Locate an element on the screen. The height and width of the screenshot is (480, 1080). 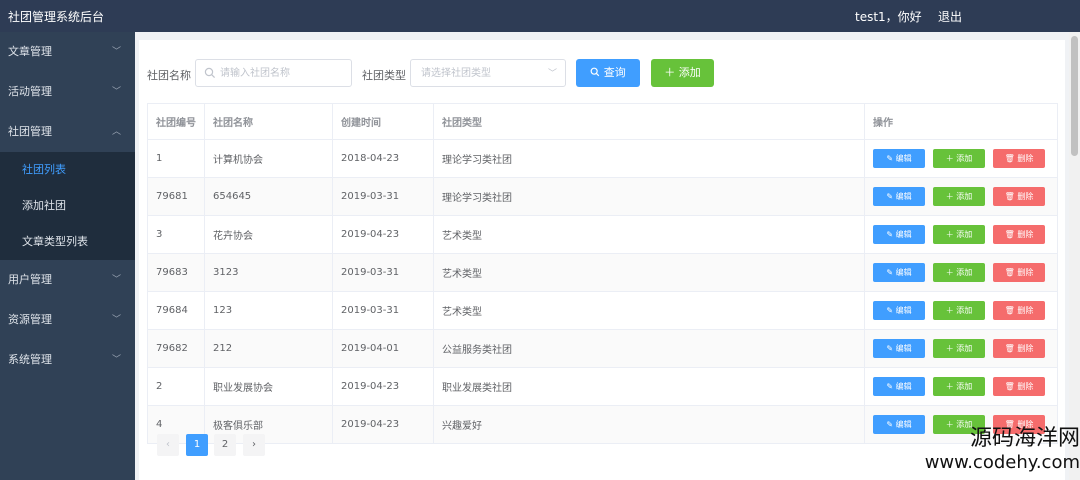
club-type-select-input is located at coordinates (481, 73).